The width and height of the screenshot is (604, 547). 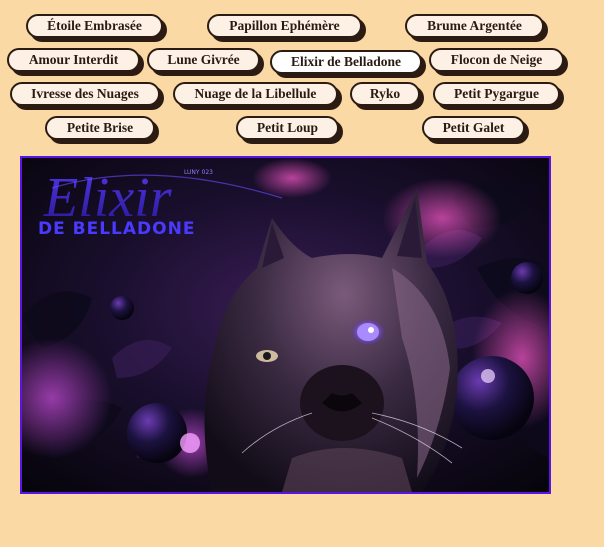 What do you see at coordinates (255, 94) in the screenshot?
I see `nav-link-nuage-de-la-libellule: Nuage de la Libellule` at bounding box center [255, 94].